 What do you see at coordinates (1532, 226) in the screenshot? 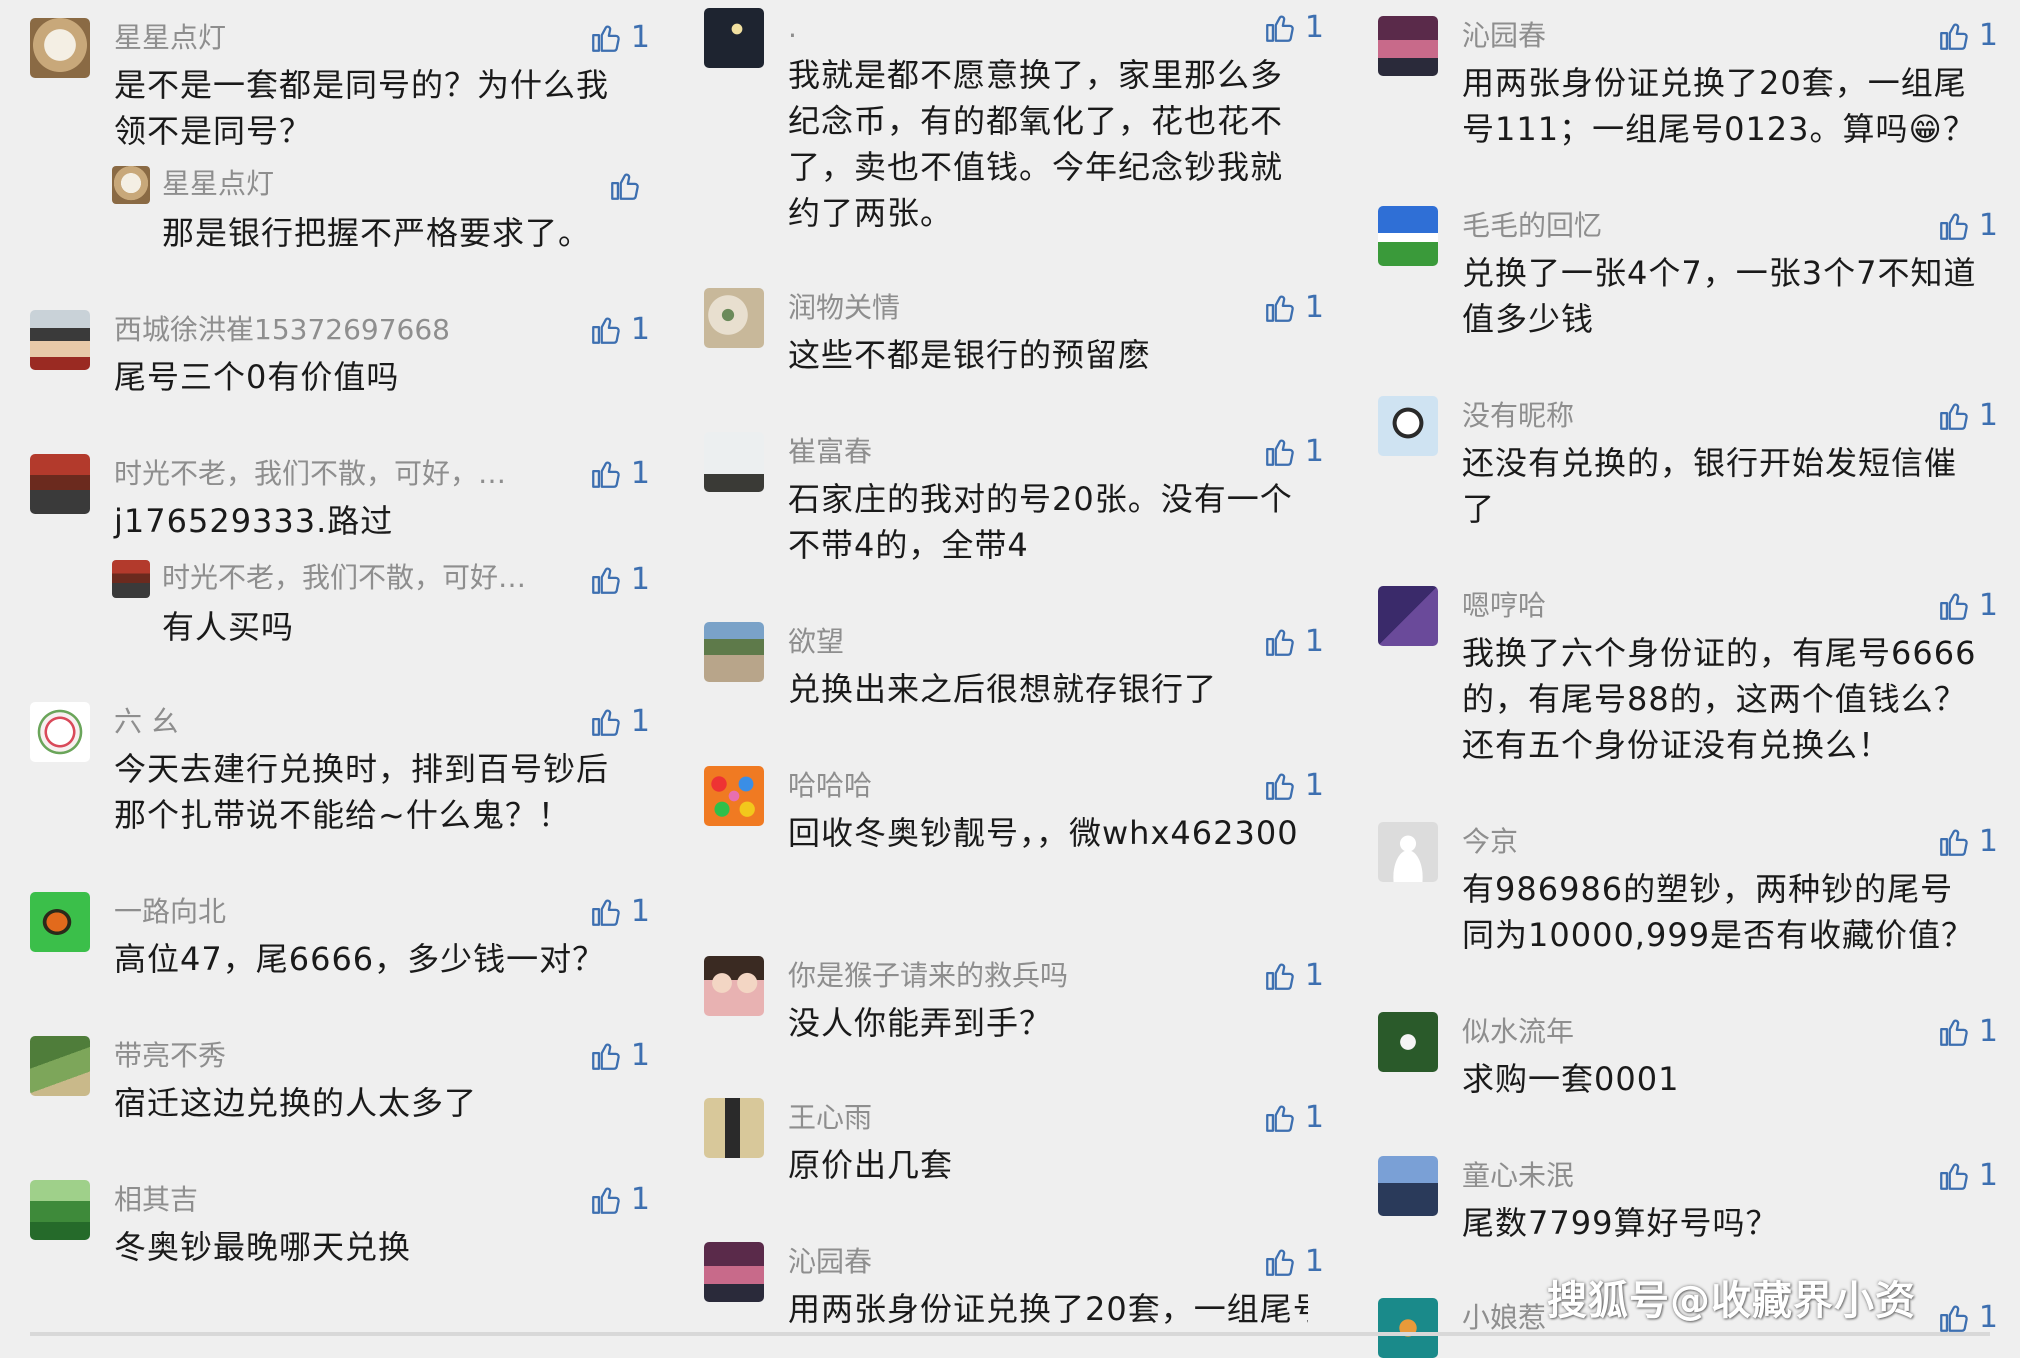
I see `username: 毛毛的回忆` at bounding box center [1532, 226].